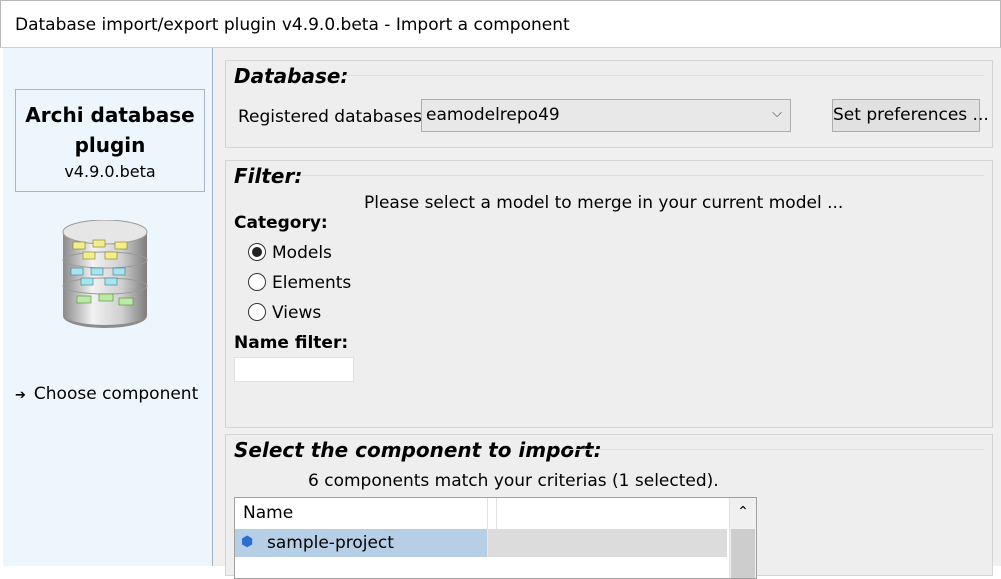 This screenshot has width=1001, height=579. Describe the element at coordinates (105, 278) in the screenshot. I see `database-icon` at that location.